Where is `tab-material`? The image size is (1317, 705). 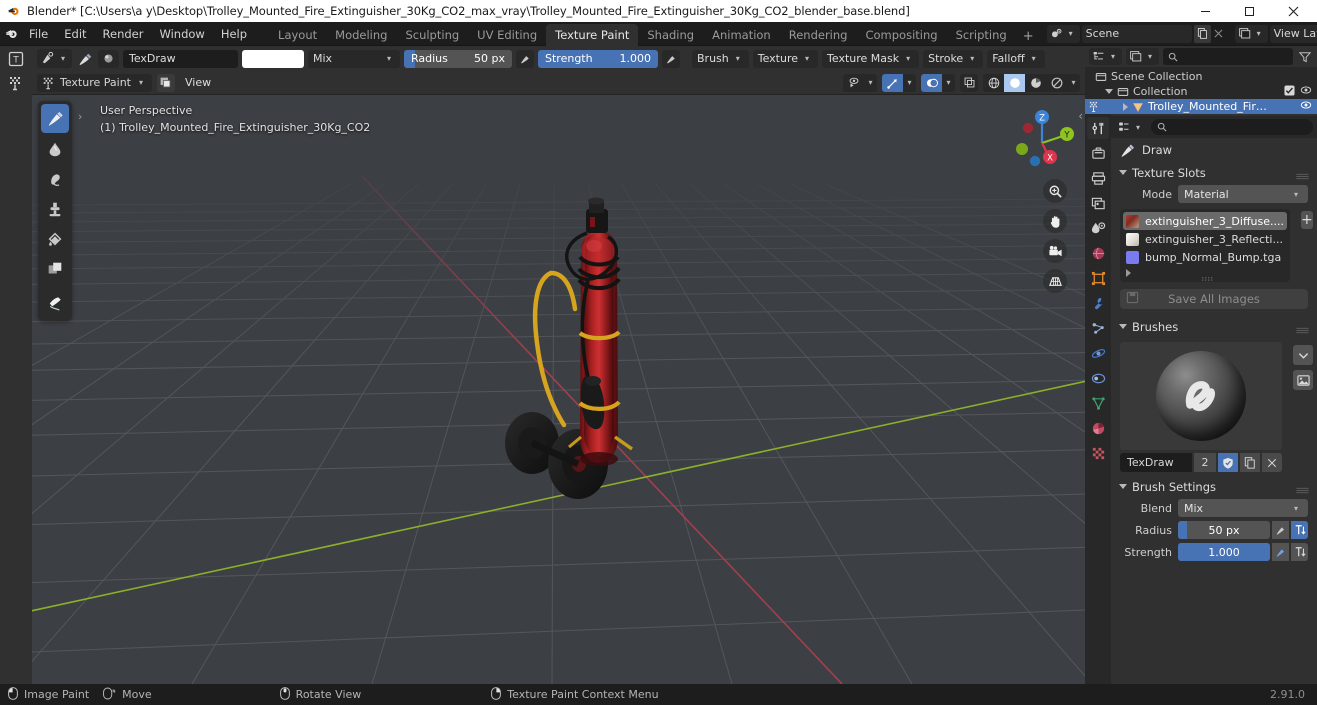 tab-material is located at coordinates (1098, 428).